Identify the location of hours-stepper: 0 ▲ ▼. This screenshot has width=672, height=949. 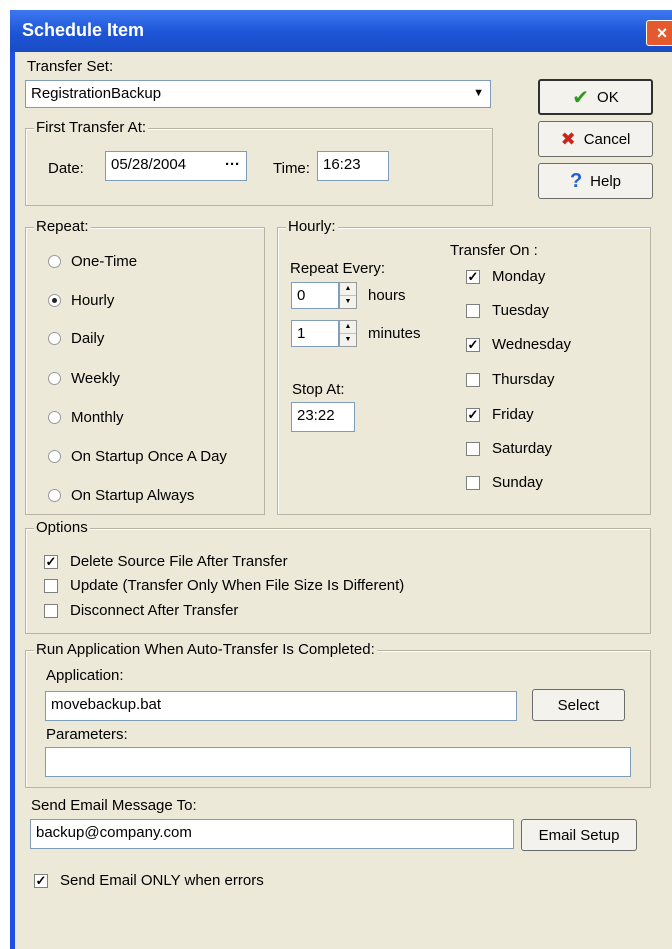
(324, 295).